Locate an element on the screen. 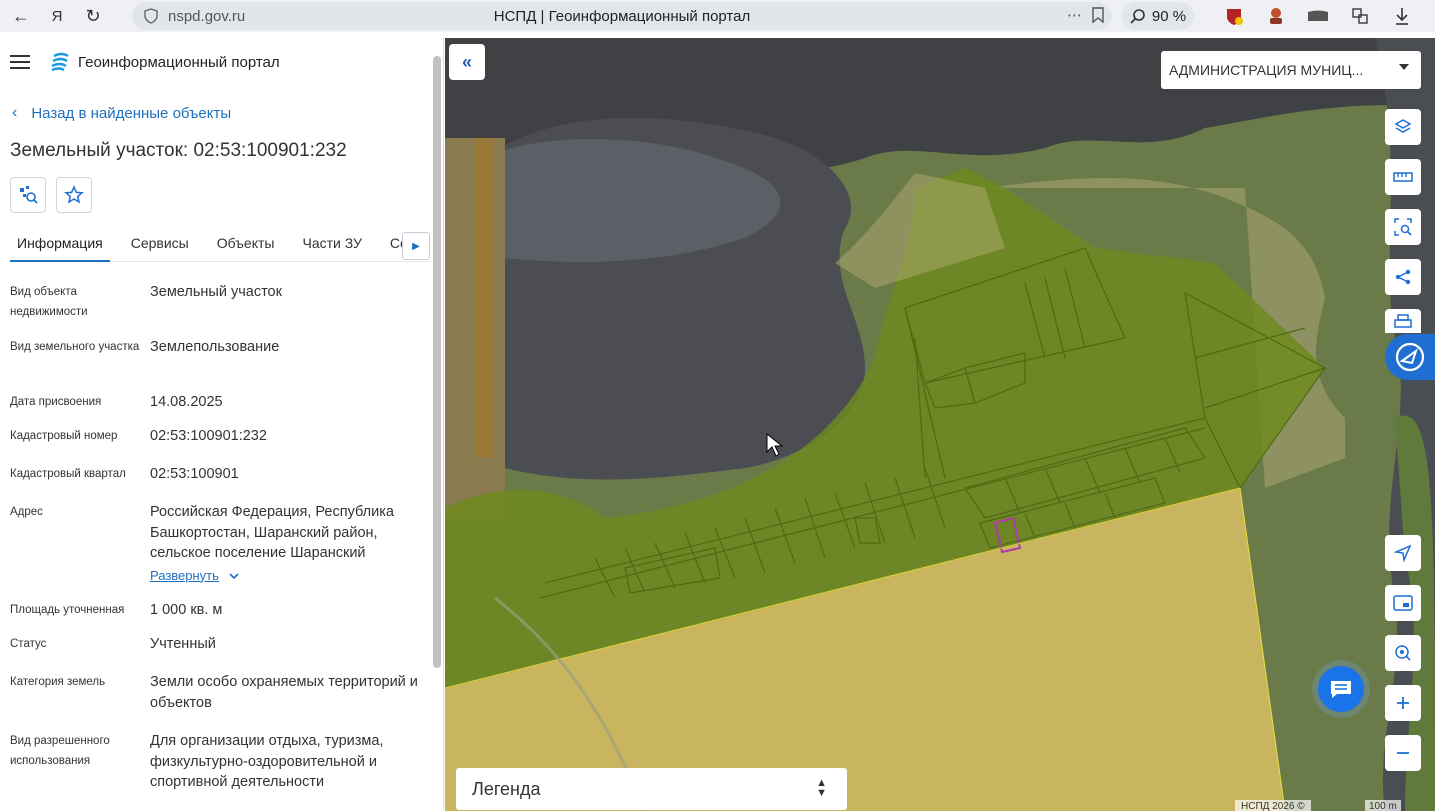  location-search-icon is located at coordinates (1403, 653).